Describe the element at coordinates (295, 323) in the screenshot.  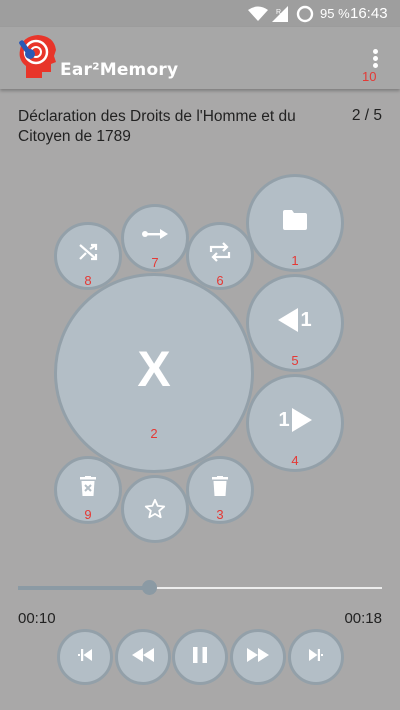
I see `previous-item-button: 1 5` at that location.